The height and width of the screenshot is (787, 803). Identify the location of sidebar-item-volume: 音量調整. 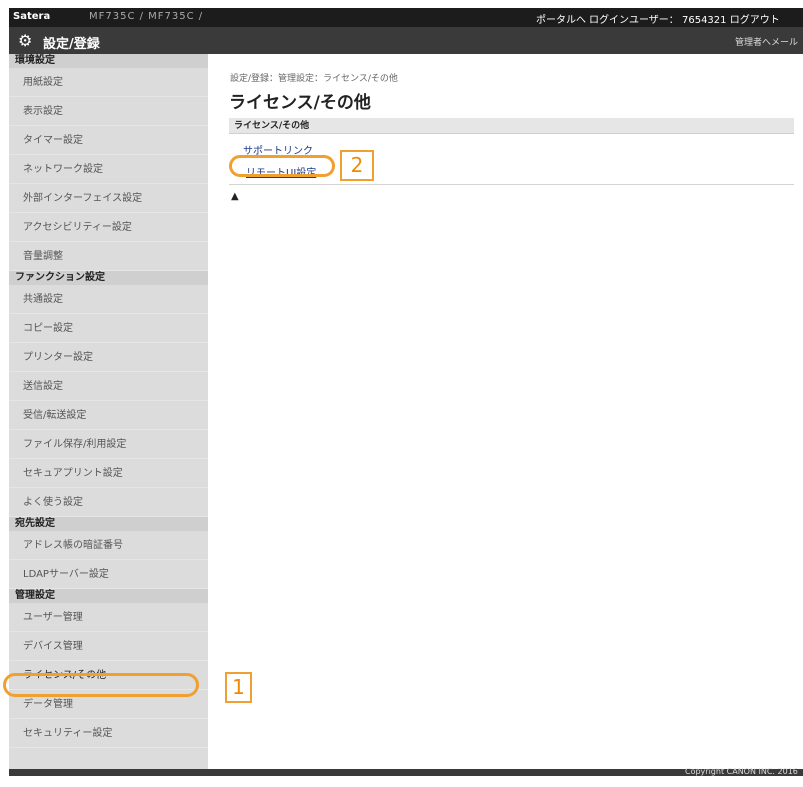
(108, 256).